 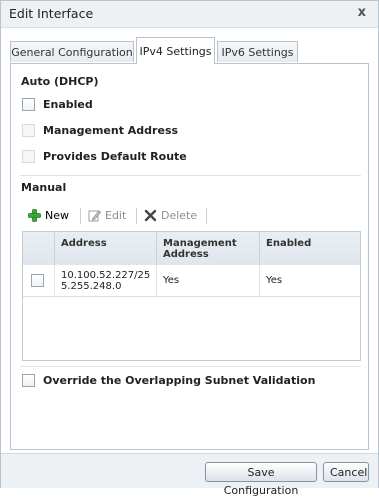 What do you see at coordinates (261, 479) in the screenshot?
I see `save-configuration-button: Save Configuration` at bounding box center [261, 479].